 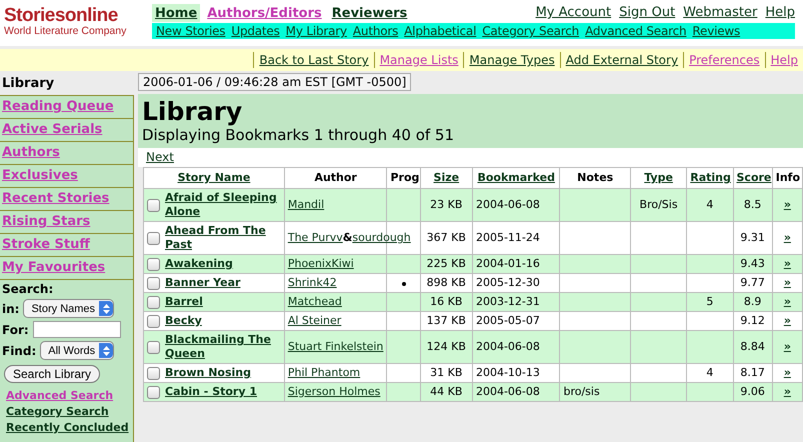 I want to click on page-heading: Library, so click(x=193, y=112).